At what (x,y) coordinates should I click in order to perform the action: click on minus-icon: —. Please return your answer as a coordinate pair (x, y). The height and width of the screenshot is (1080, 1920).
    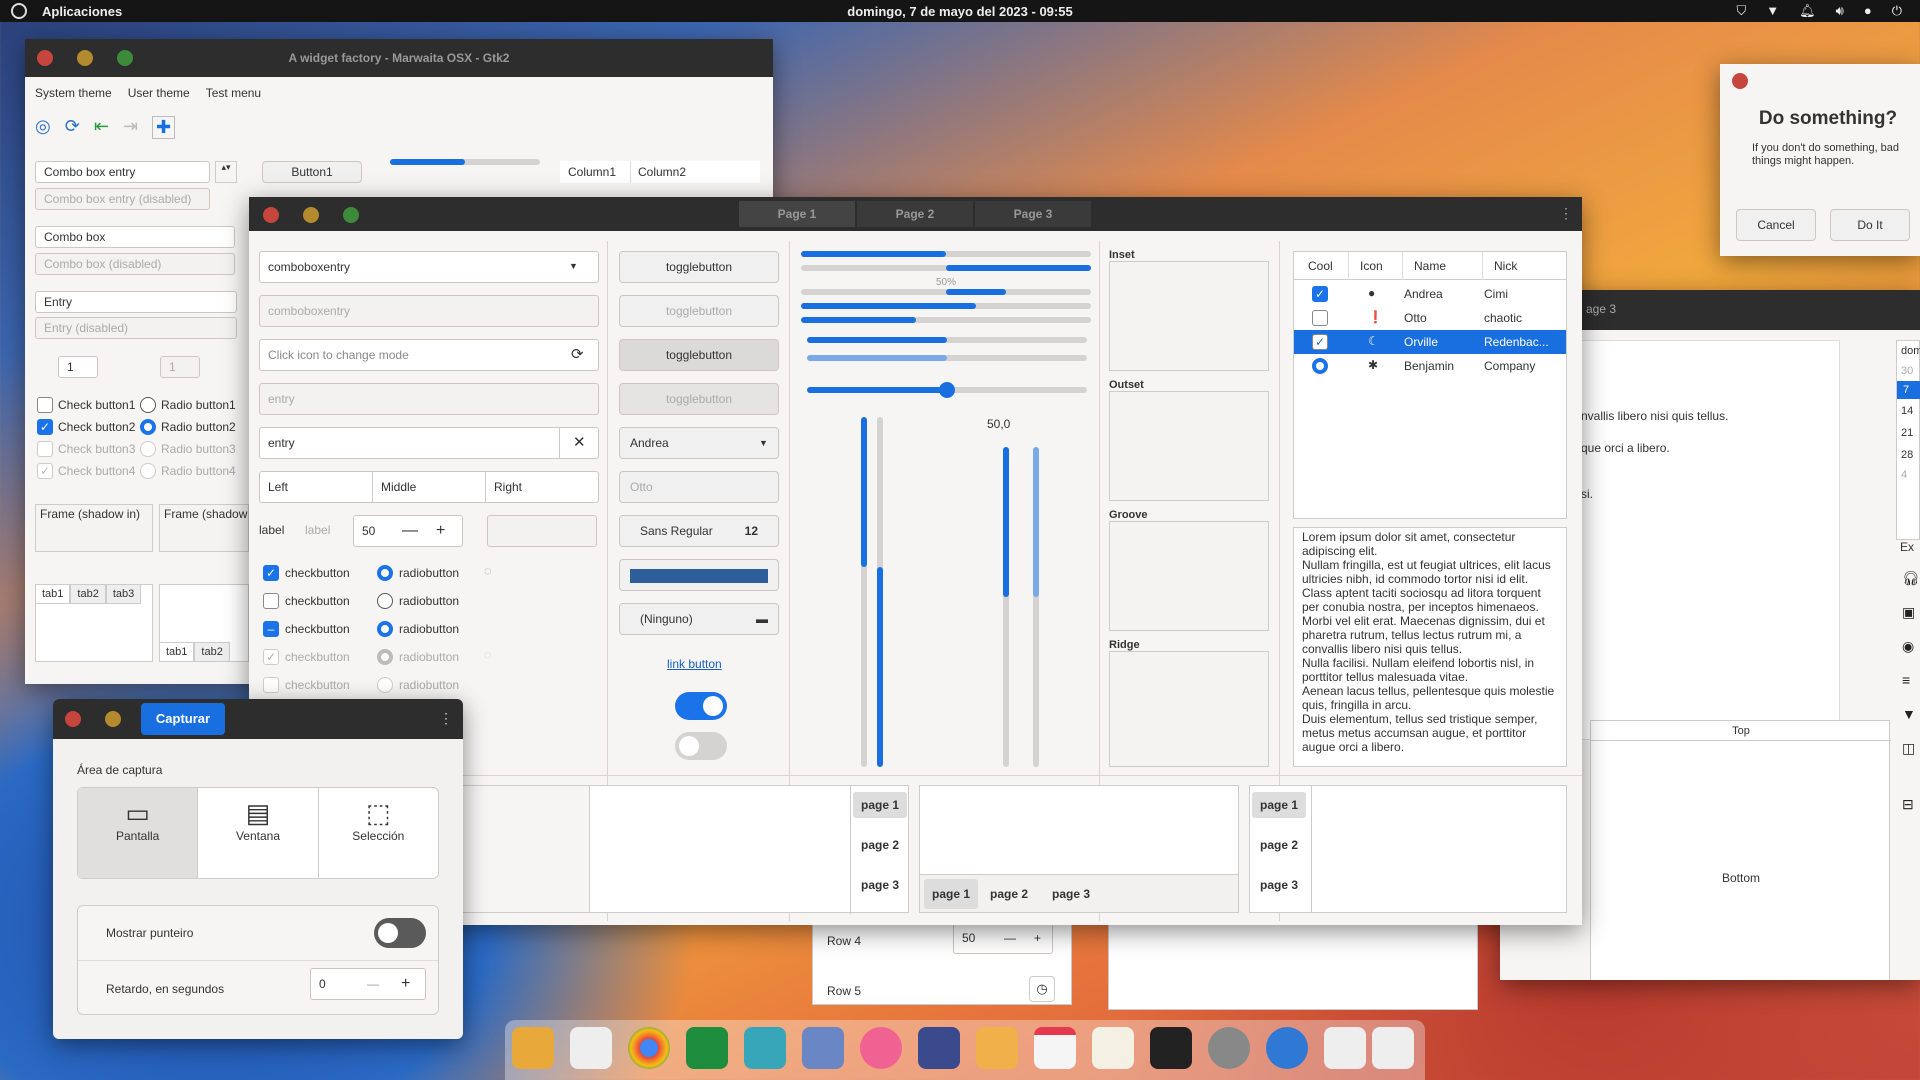
    Looking at the image, I should click on (410, 531).